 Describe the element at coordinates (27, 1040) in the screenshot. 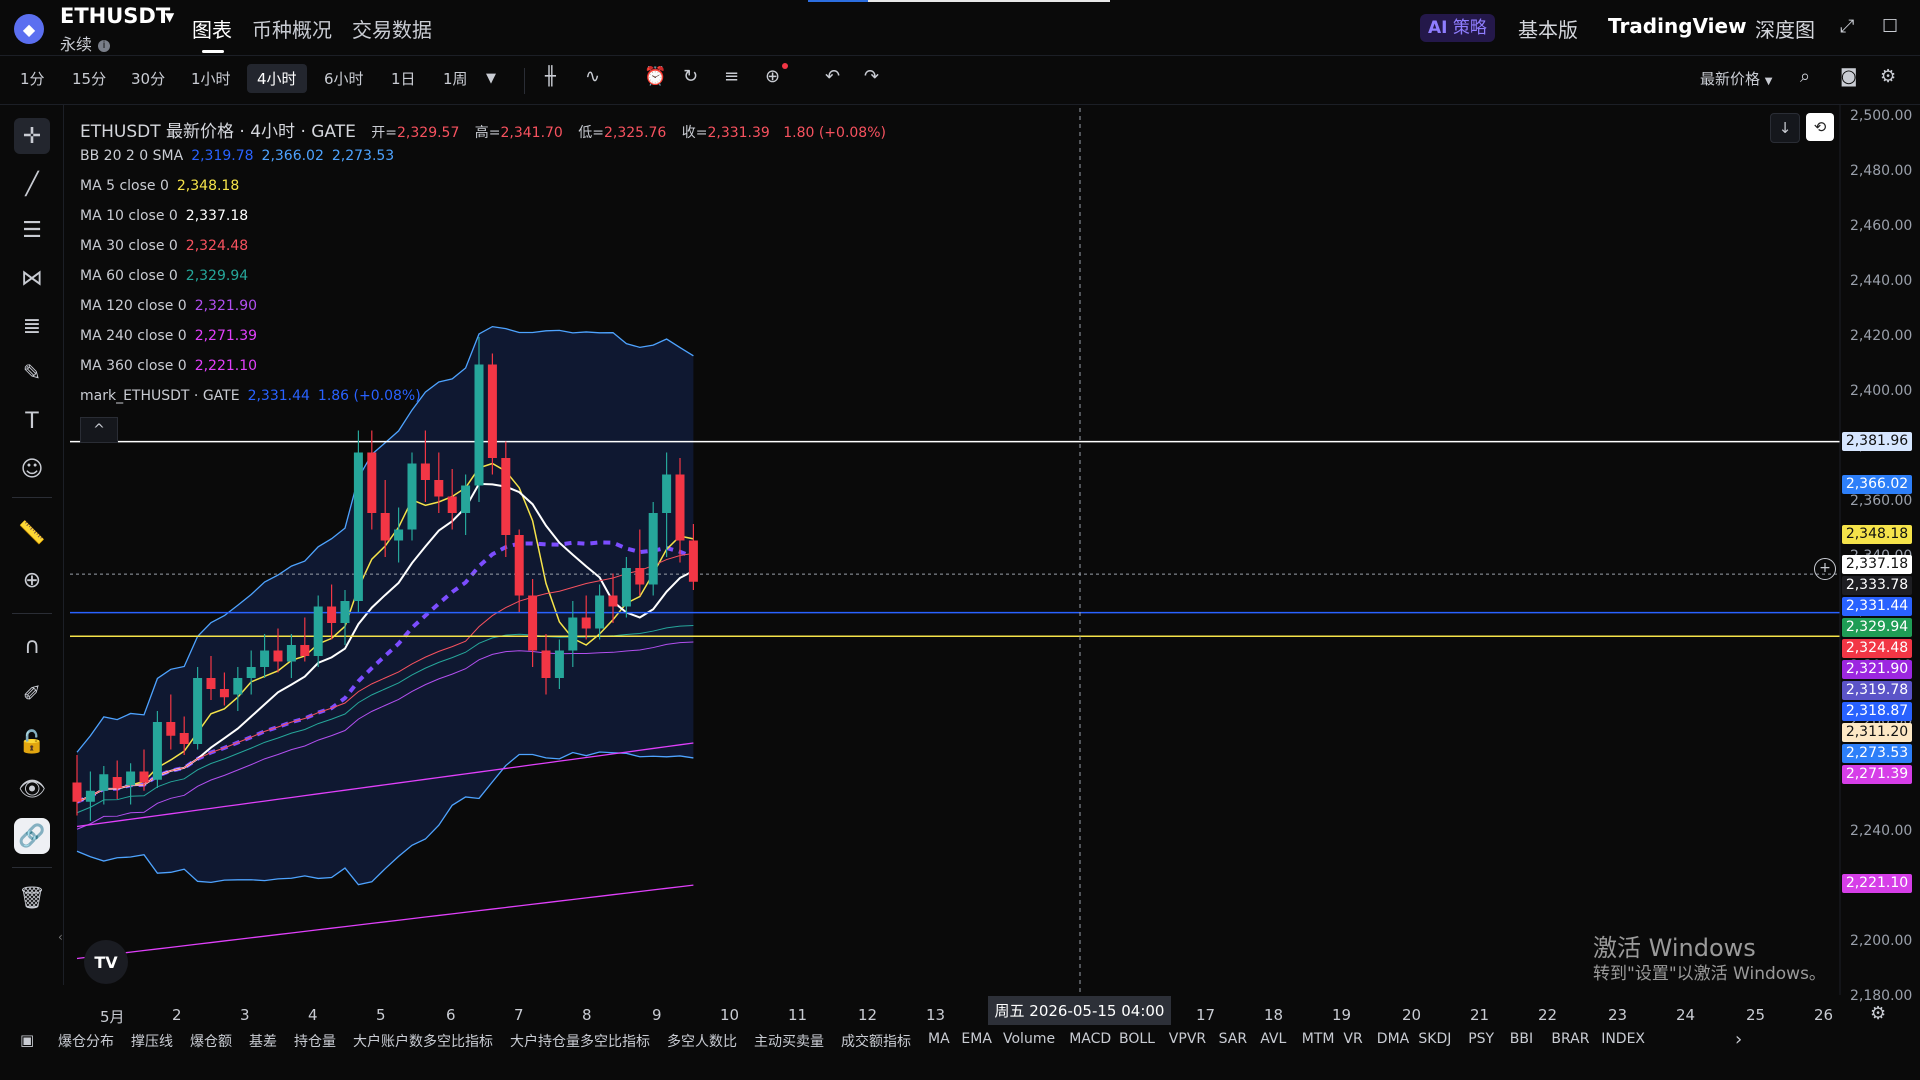

I see `calendar-icon: ▣` at that location.